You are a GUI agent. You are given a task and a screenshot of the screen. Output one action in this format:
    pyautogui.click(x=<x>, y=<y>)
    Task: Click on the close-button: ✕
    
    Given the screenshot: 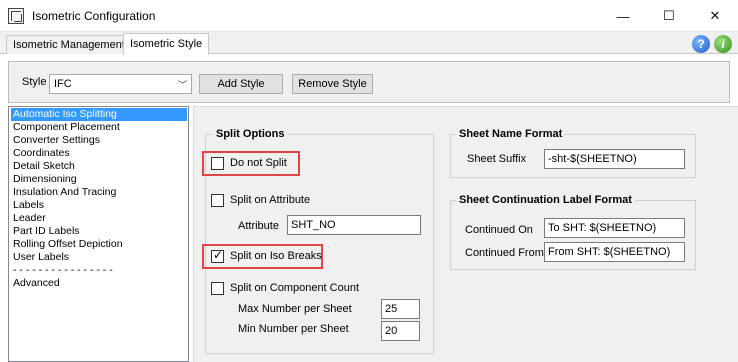 What is the action you would take?
    pyautogui.click(x=715, y=16)
    